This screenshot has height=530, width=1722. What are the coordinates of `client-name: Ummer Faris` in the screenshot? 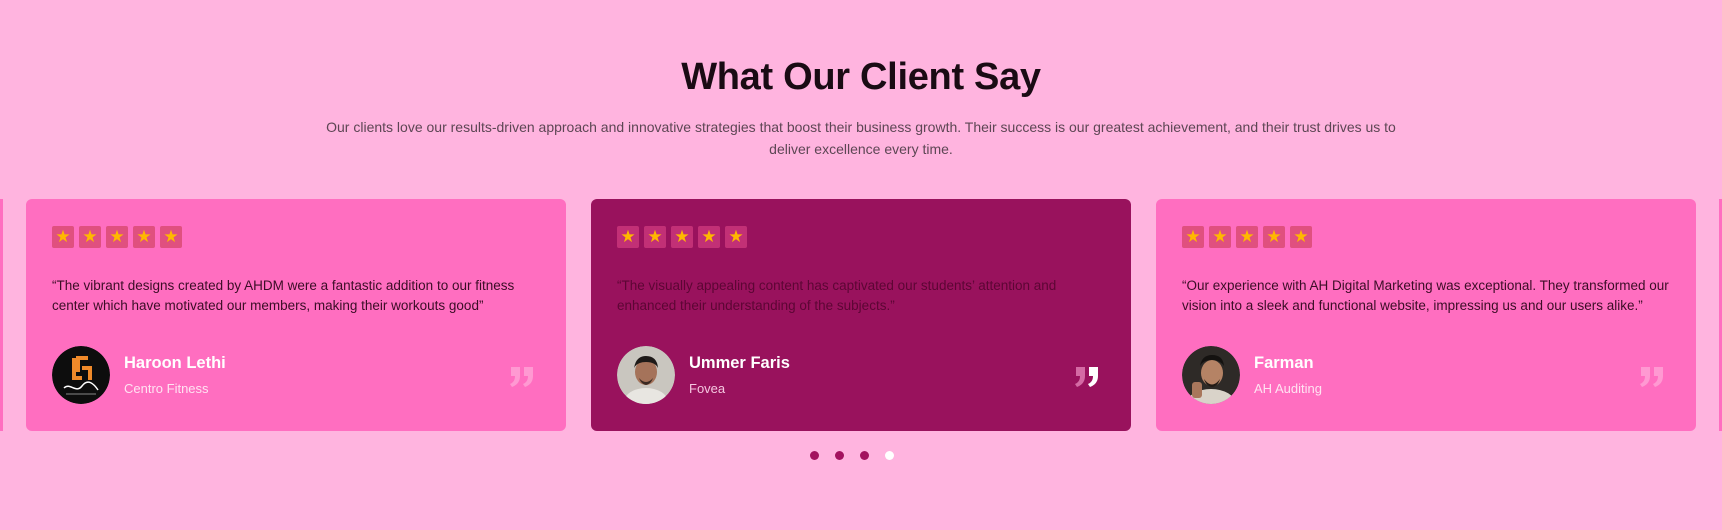 It's located at (739, 363).